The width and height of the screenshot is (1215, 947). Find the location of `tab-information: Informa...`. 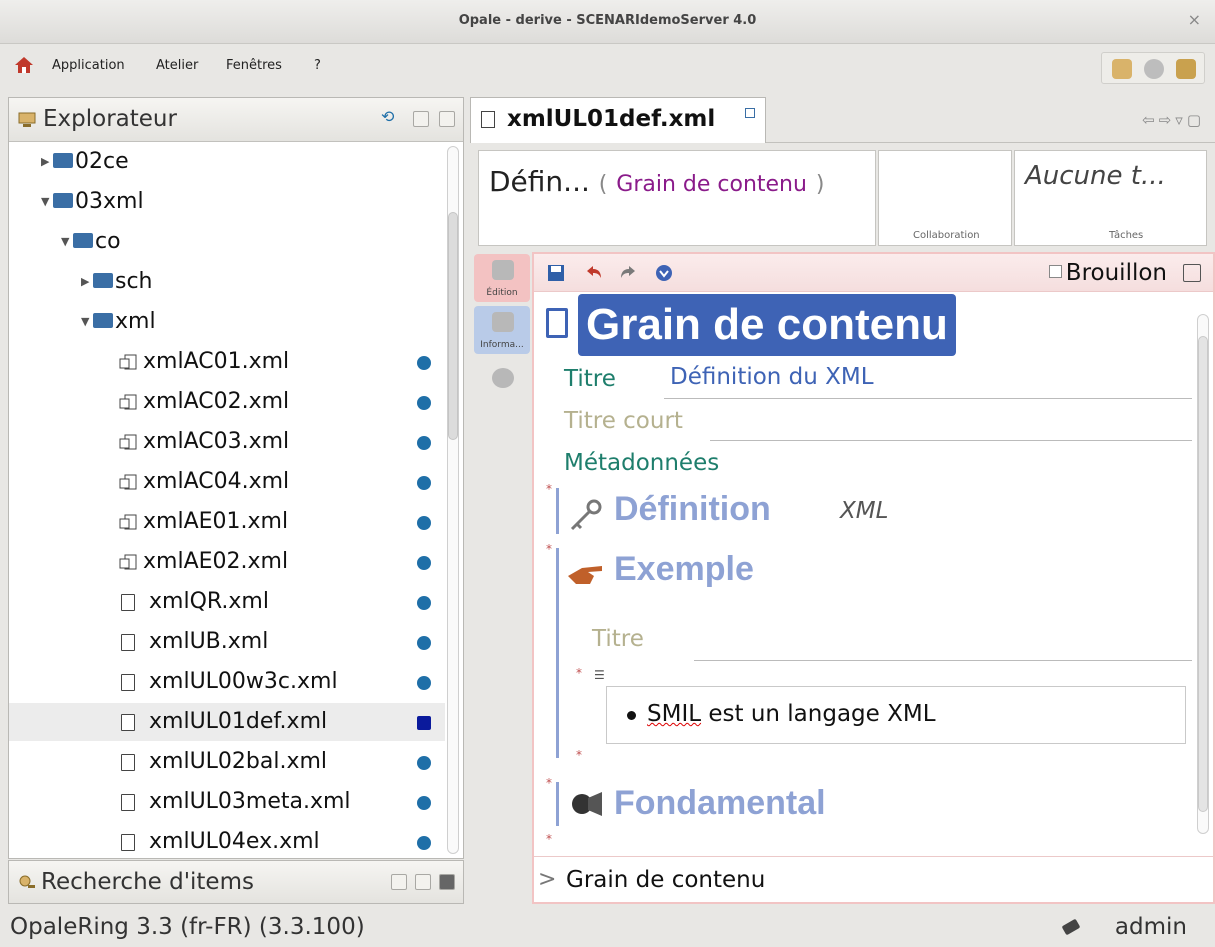

tab-information: Informa... is located at coordinates (502, 330).